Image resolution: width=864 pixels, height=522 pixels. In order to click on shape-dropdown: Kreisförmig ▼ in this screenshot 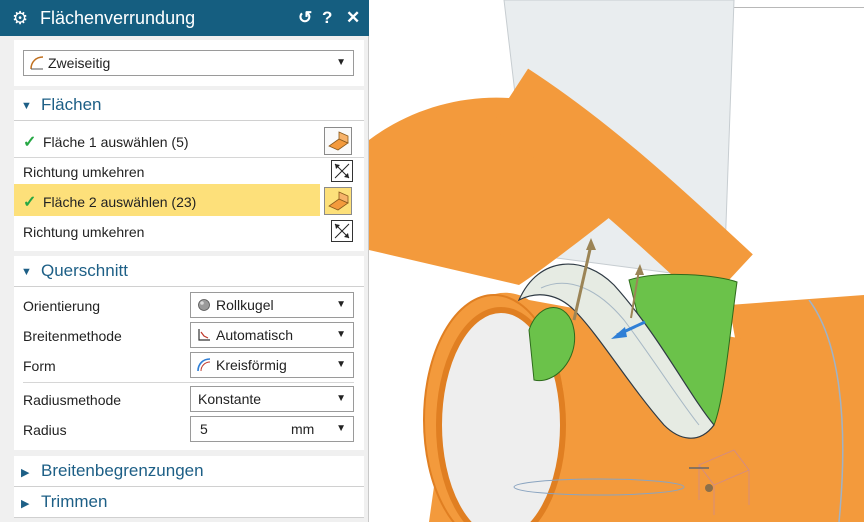, I will do `click(272, 365)`.